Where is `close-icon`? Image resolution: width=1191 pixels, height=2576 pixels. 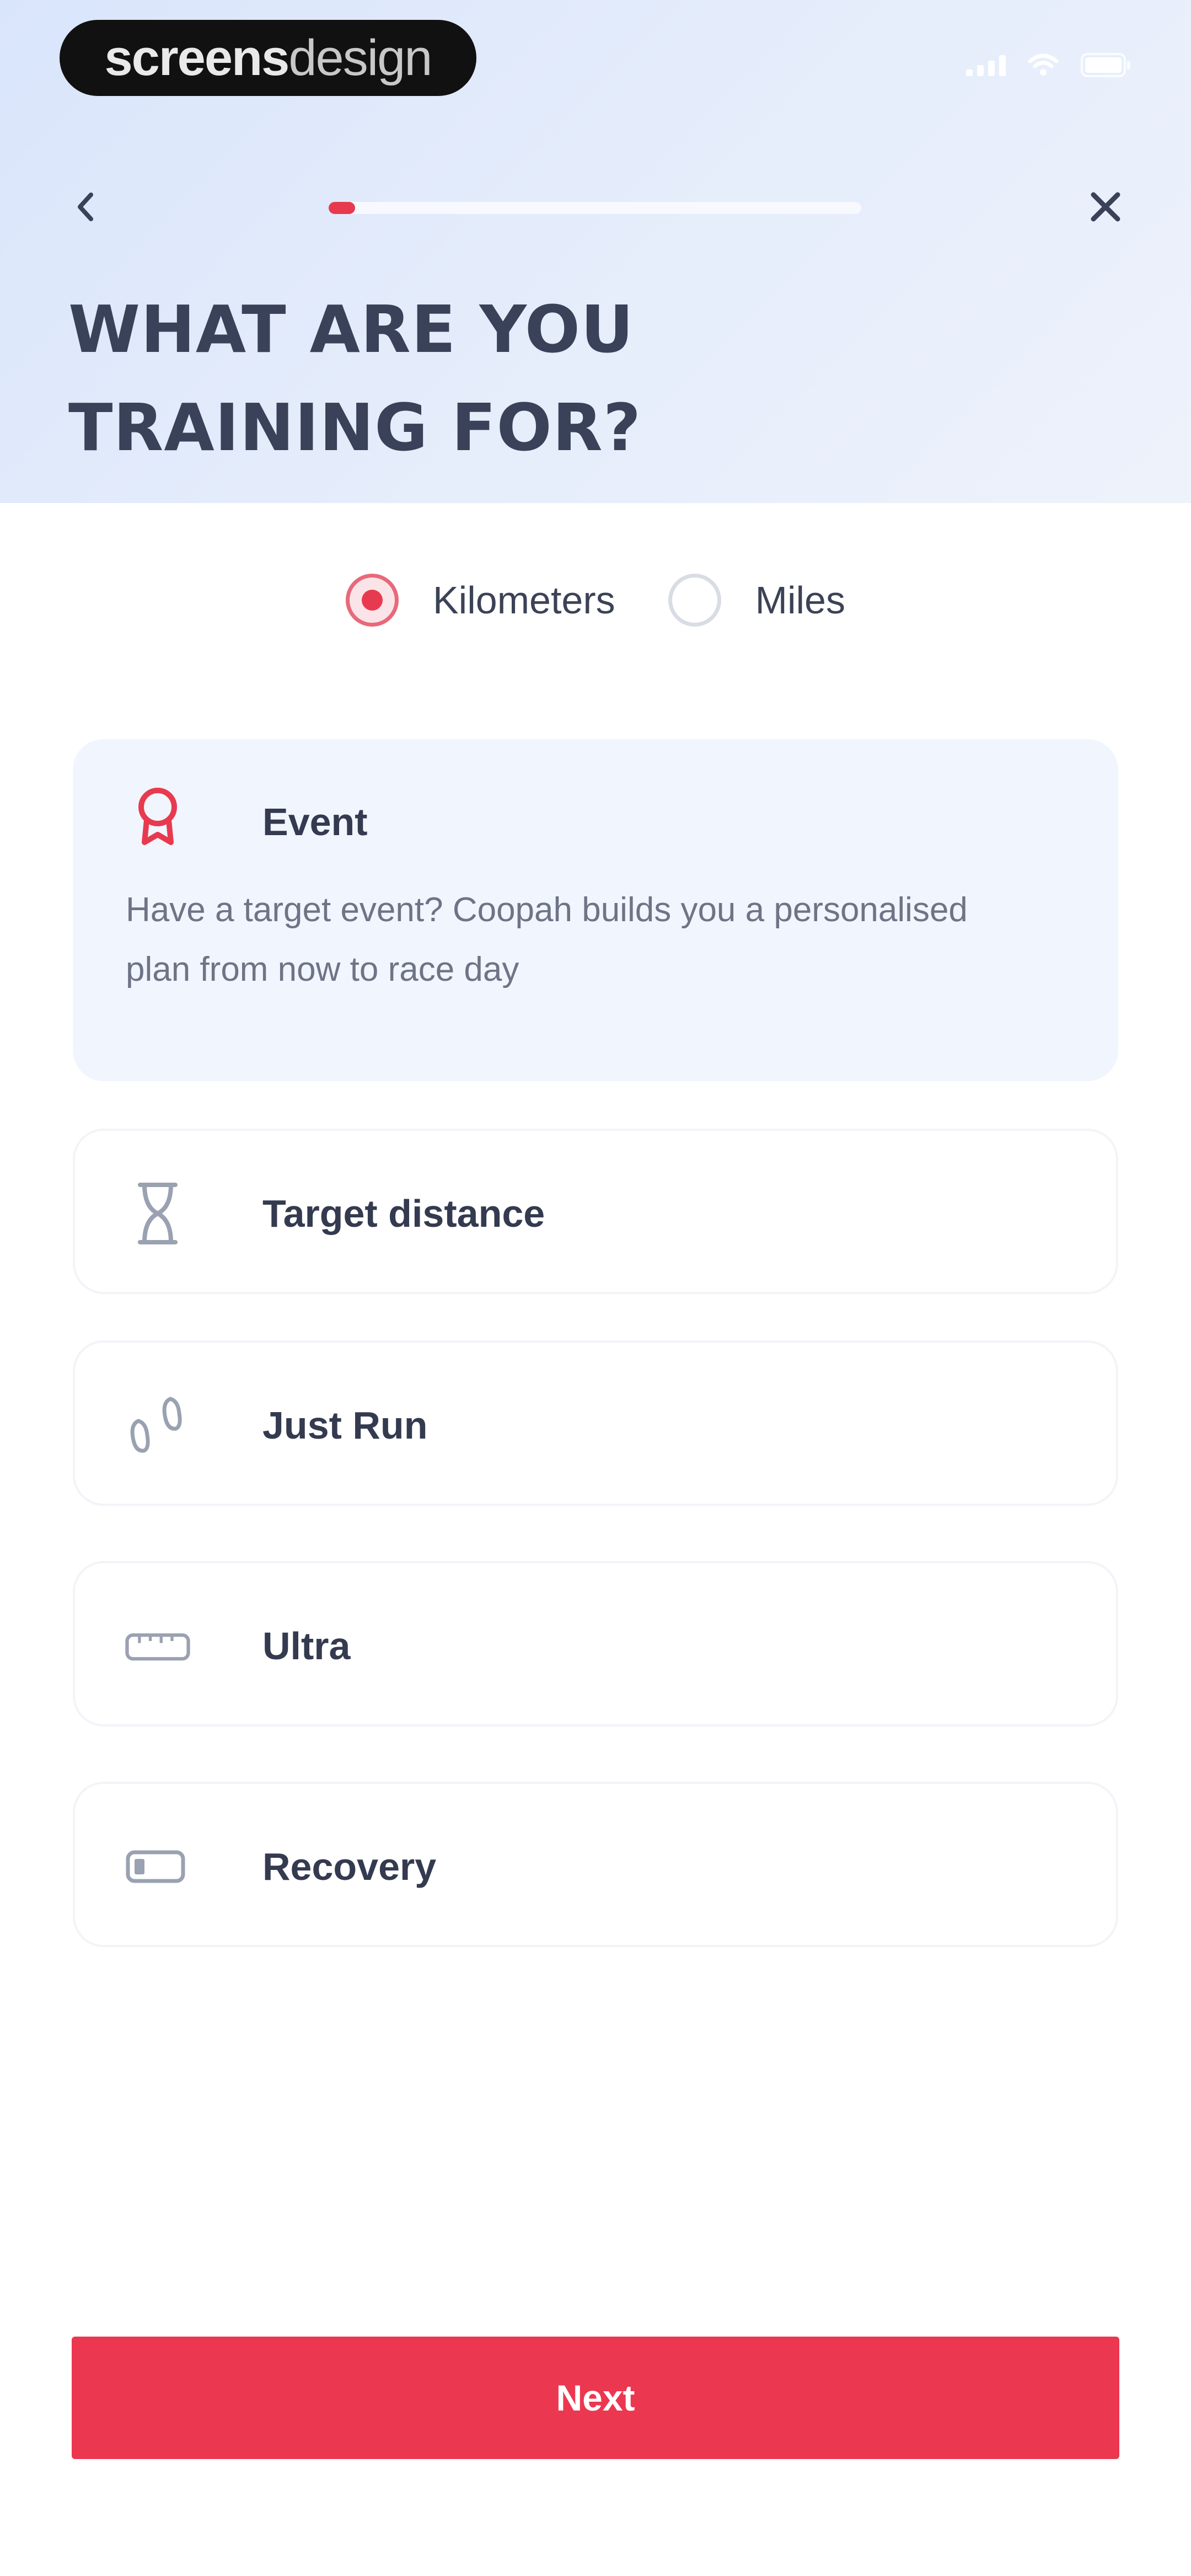
close-icon is located at coordinates (1105, 207).